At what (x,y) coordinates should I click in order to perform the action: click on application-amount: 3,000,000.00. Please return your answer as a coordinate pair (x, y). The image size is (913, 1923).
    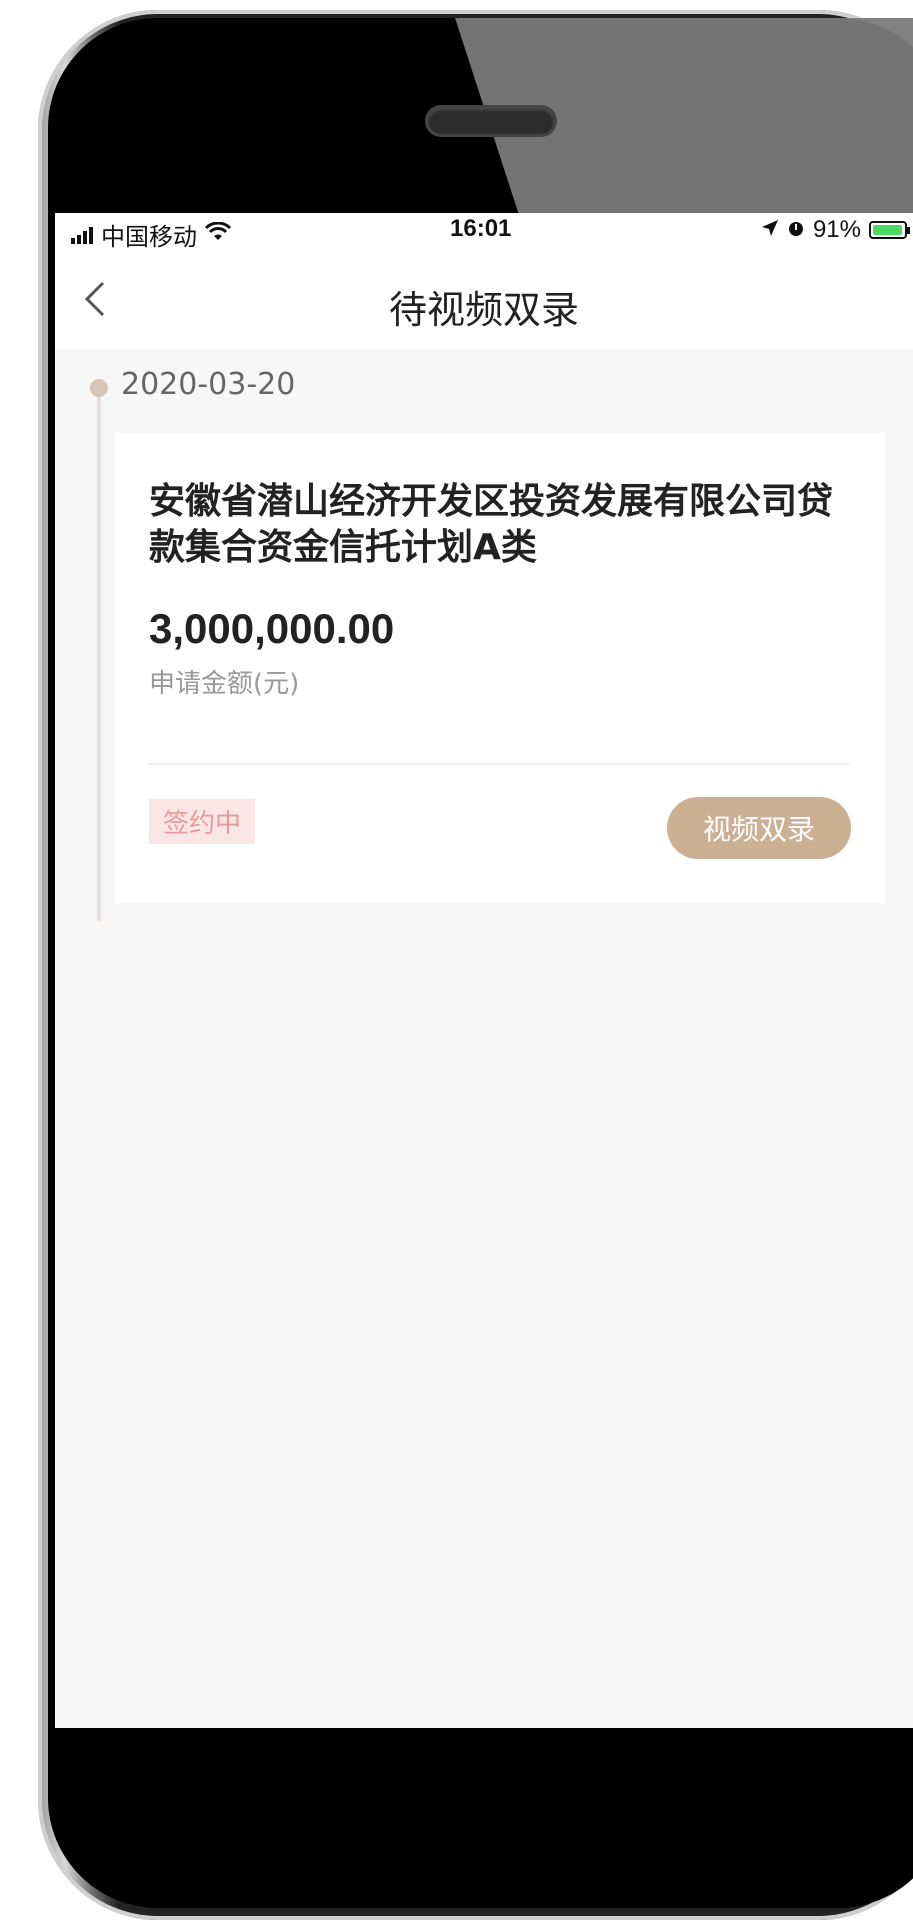
    Looking at the image, I should click on (272, 628).